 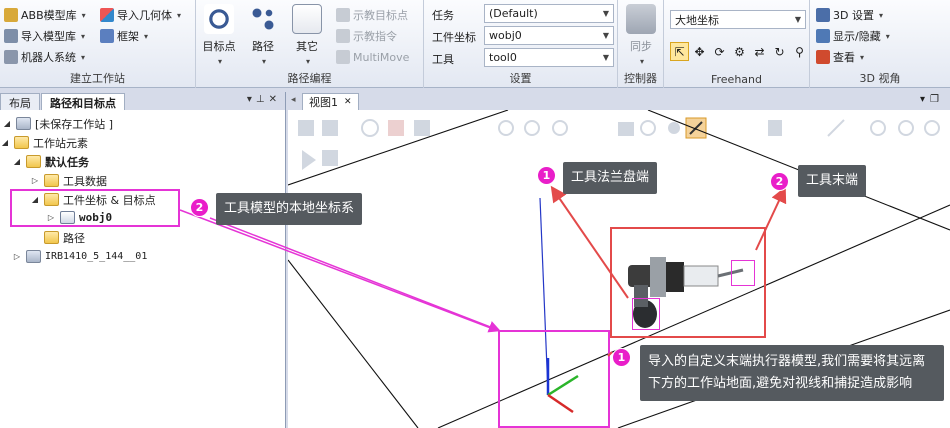 I want to click on badge-tool-end: 2, so click(x=779, y=181).